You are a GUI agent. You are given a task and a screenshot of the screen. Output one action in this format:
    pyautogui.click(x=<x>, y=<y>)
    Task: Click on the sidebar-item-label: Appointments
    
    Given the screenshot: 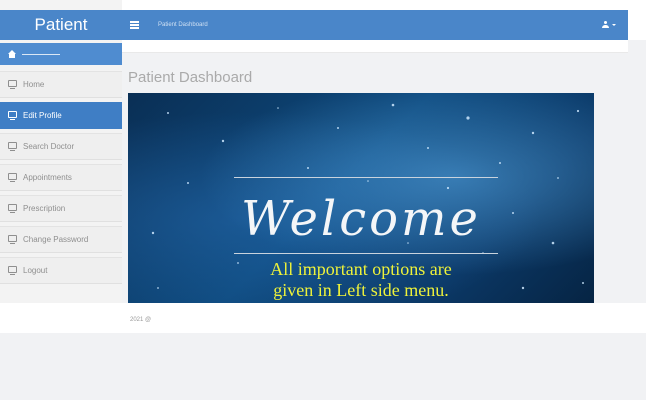 What is the action you would take?
    pyautogui.click(x=47, y=177)
    